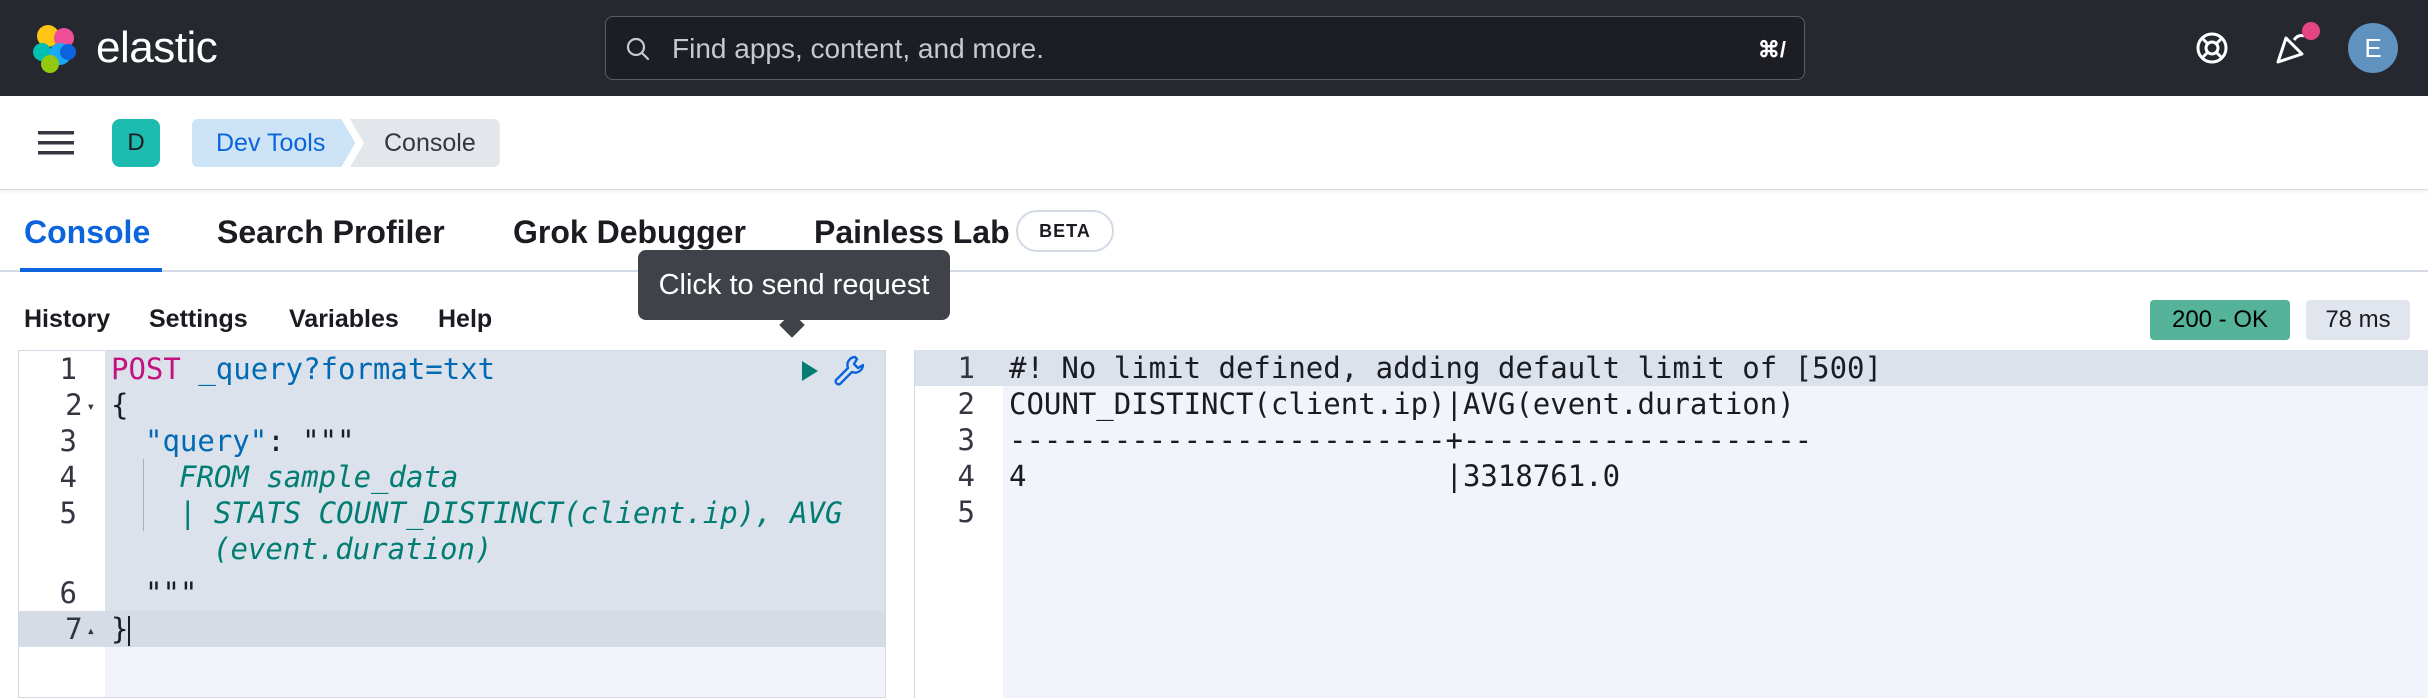  I want to click on send-request-tooltip: Click to send request, so click(794, 285).